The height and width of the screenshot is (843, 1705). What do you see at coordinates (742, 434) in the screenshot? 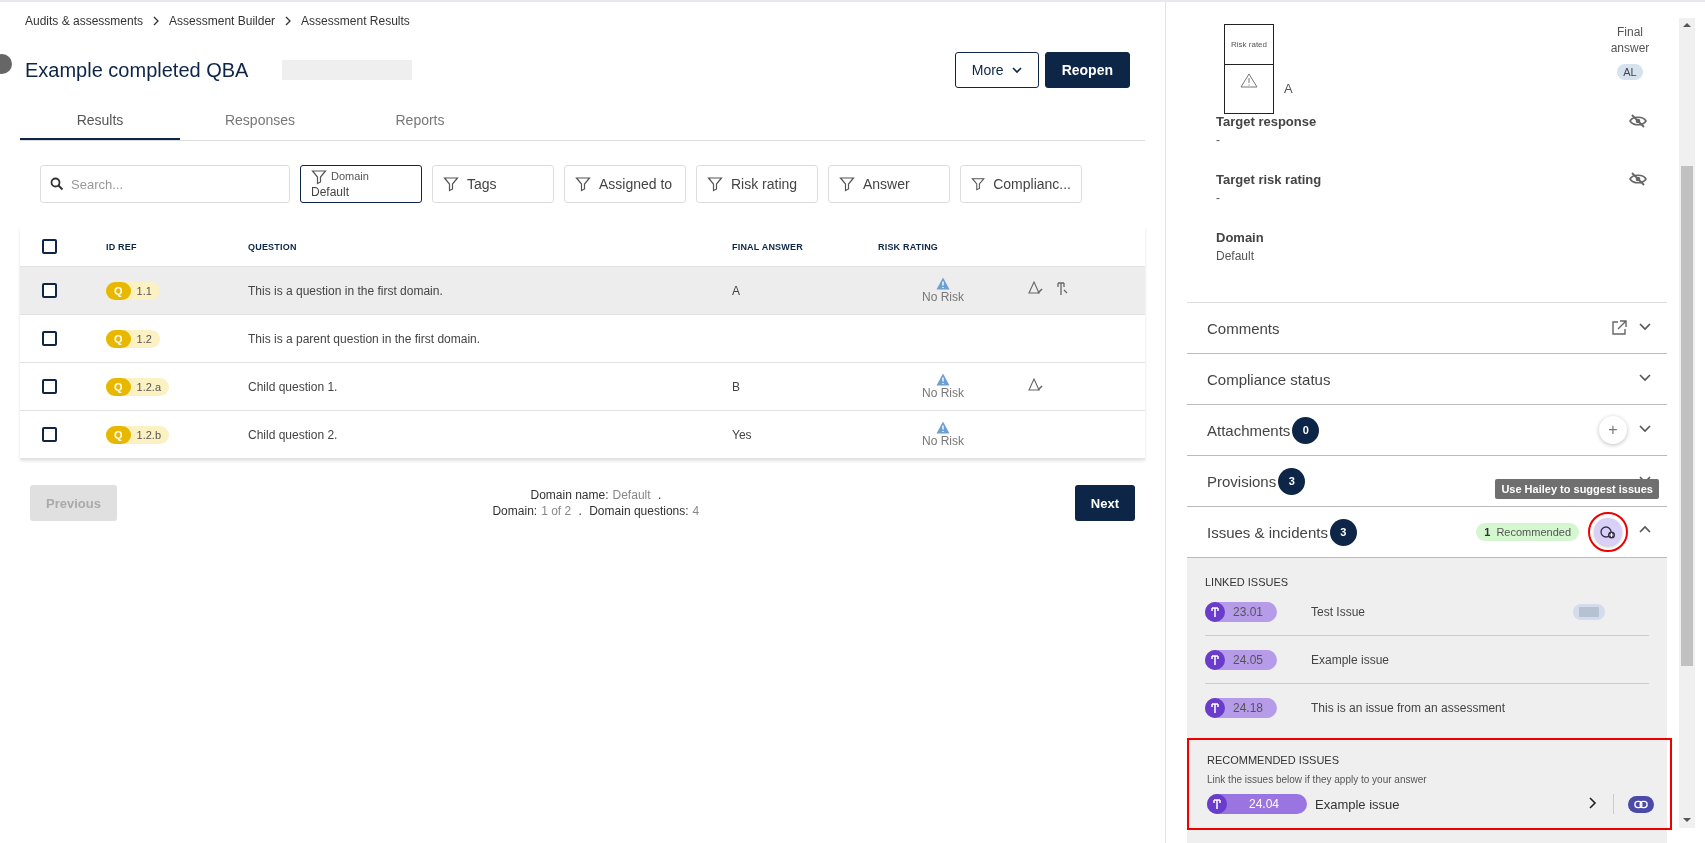
I see `final-answer: Yes` at bounding box center [742, 434].